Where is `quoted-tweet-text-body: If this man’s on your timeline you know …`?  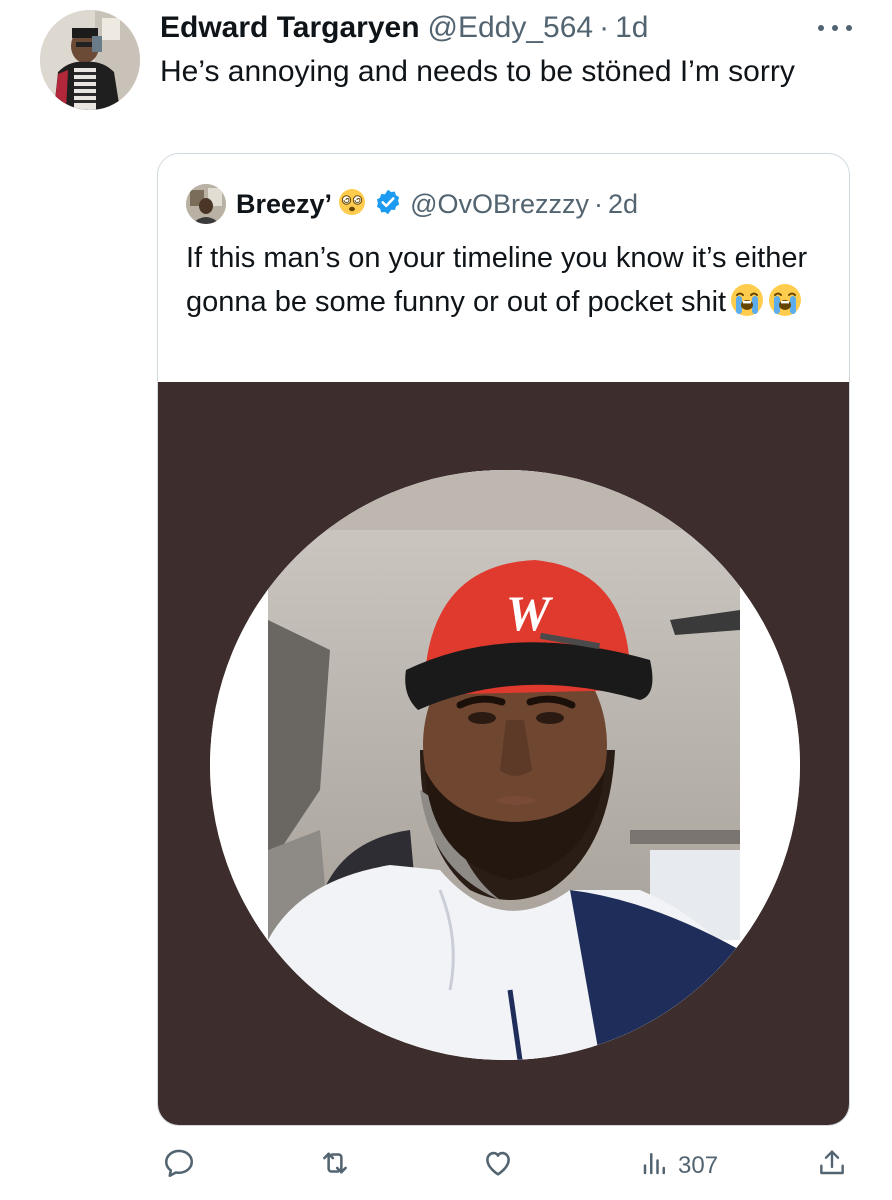 quoted-tweet-text-body: If this man’s on your timeline you know … is located at coordinates (497, 280).